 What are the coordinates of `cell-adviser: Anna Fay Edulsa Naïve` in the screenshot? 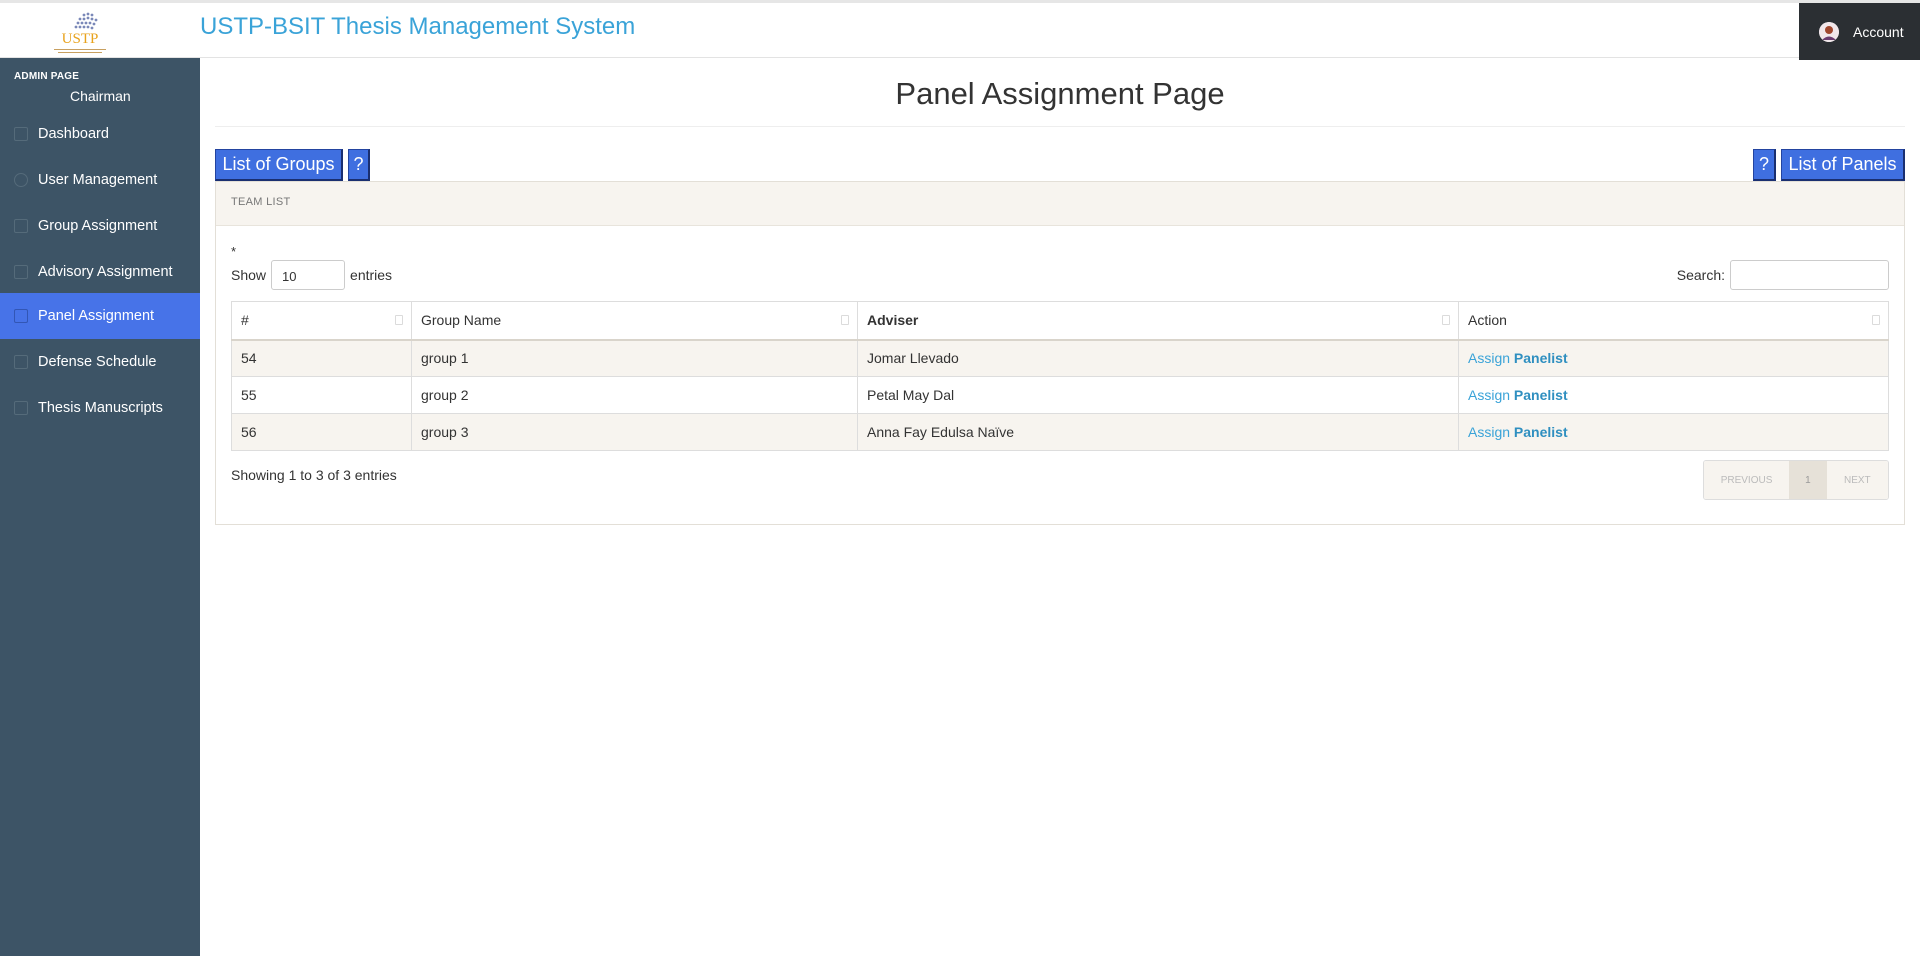 It's located at (1158, 432).